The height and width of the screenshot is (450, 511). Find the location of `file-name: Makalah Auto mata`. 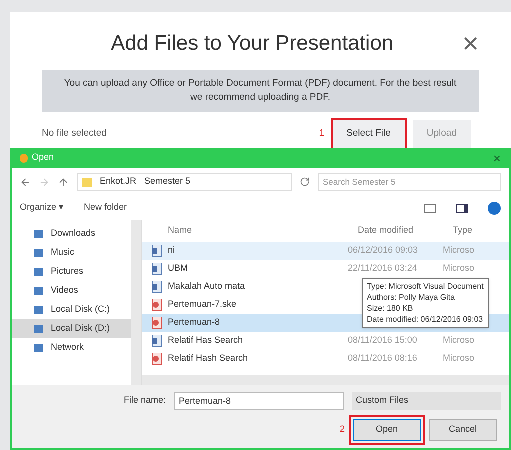

file-name: Makalah Auto mata is located at coordinates (207, 286).